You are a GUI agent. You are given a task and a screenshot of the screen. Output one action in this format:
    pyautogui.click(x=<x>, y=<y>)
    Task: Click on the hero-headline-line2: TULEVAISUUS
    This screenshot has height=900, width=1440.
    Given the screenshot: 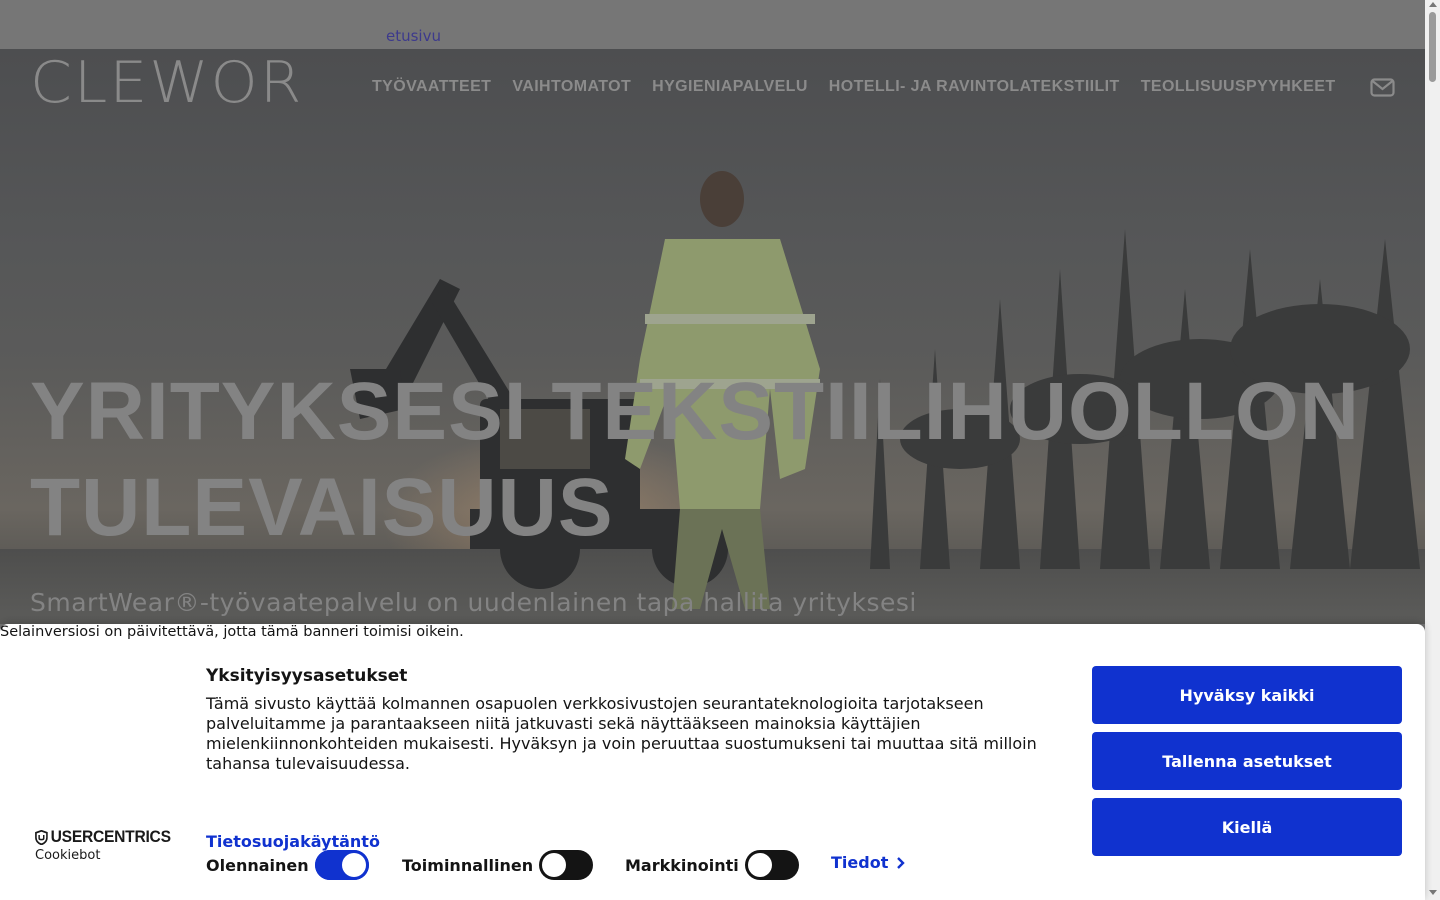 What is the action you would take?
    pyautogui.click(x=322, y=507)
    